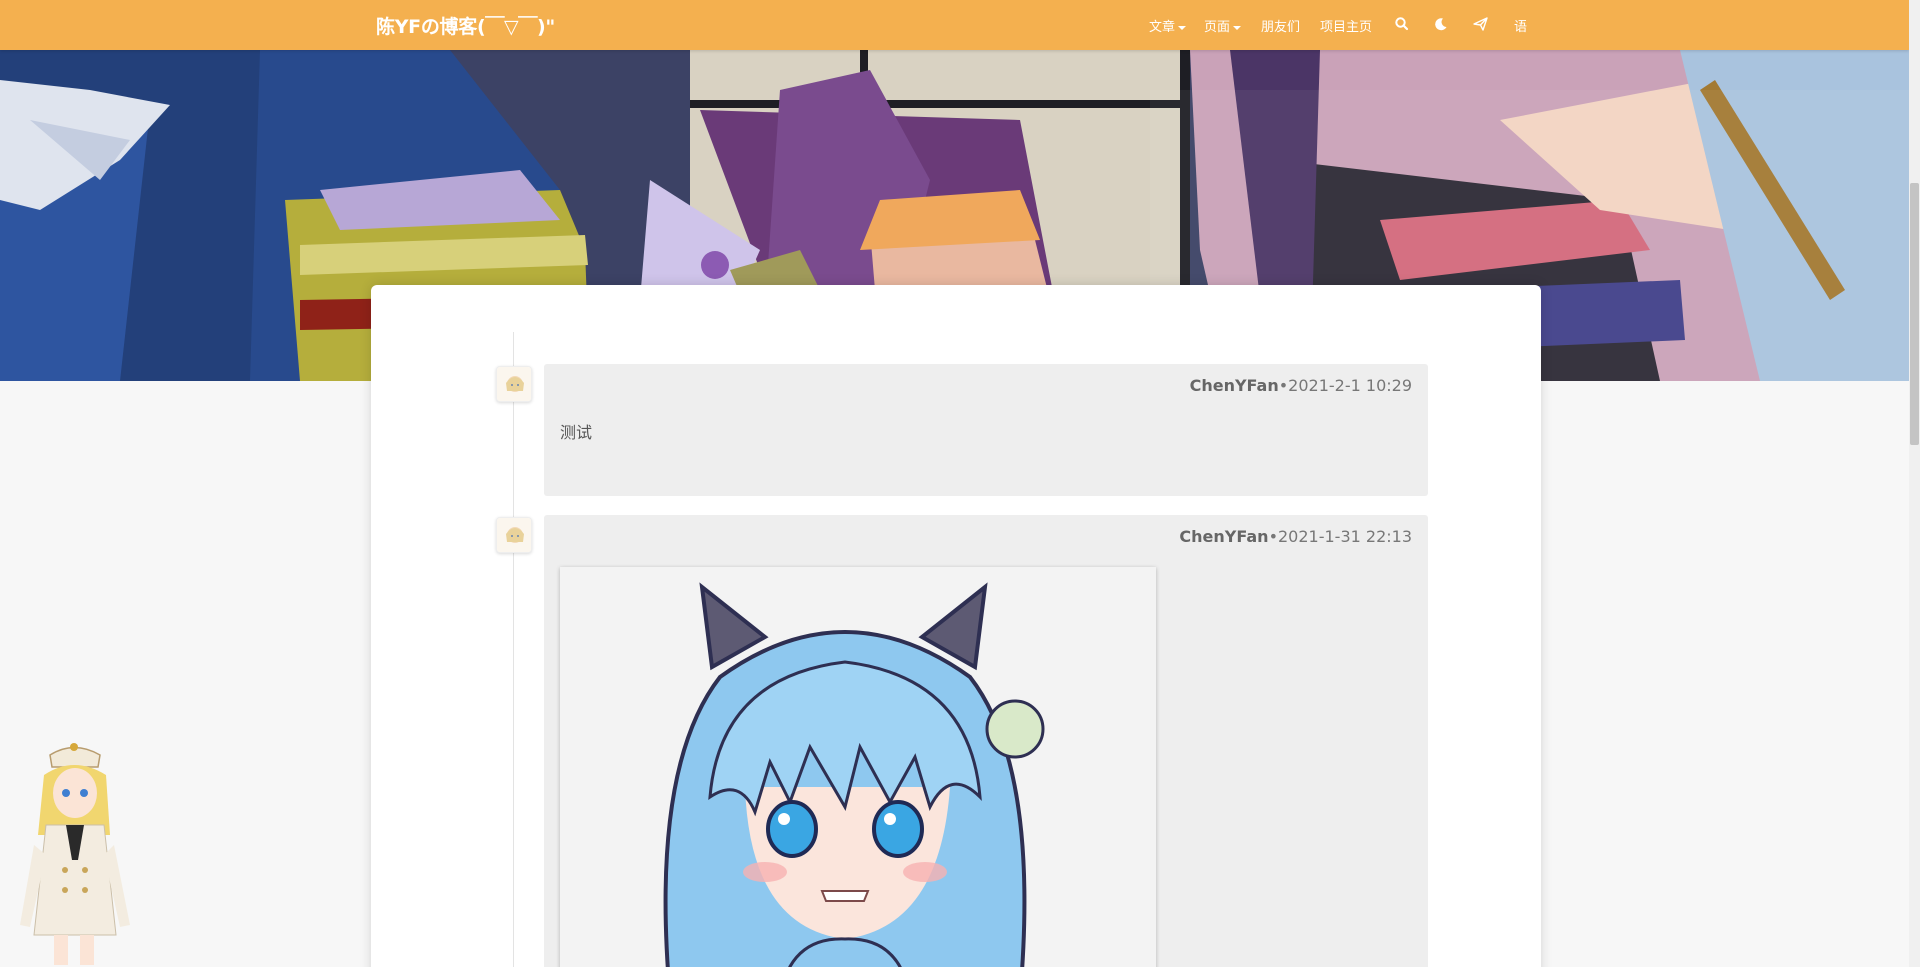 This screenshot has height=967, width=1920. I want to click on comment-meta: ChenYFan•2021-1-31 22:13, so click(1295, 536).